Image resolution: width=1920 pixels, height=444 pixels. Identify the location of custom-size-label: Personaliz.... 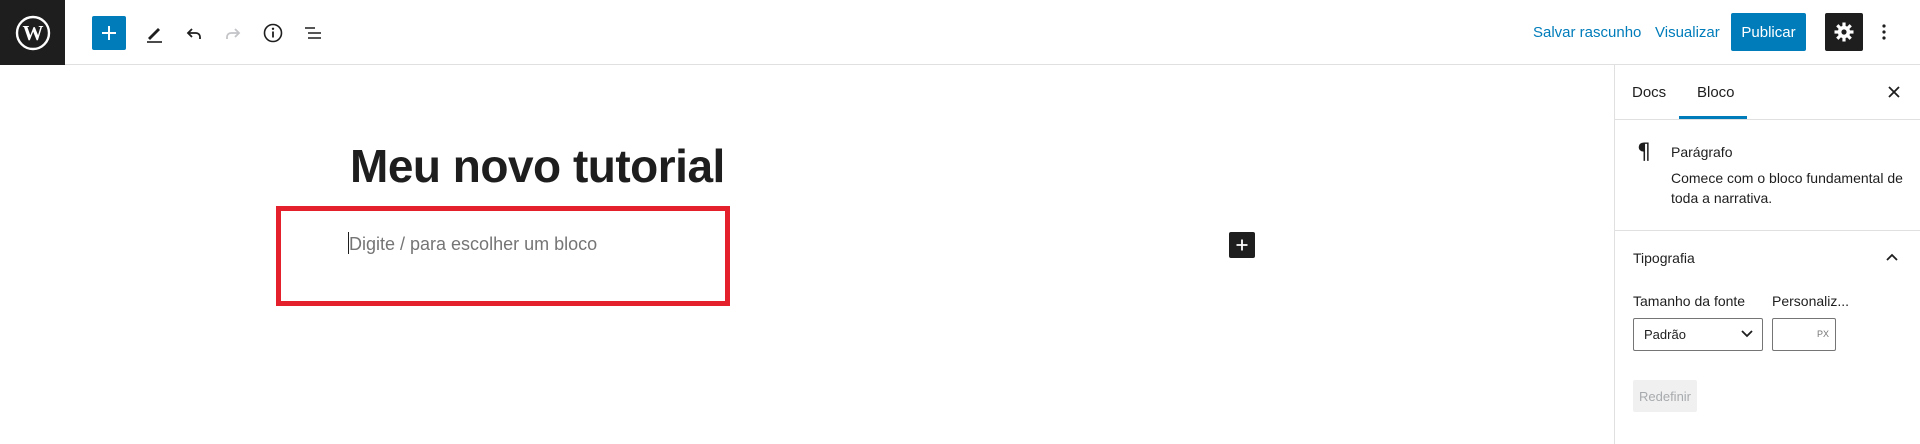
(1811, 301).